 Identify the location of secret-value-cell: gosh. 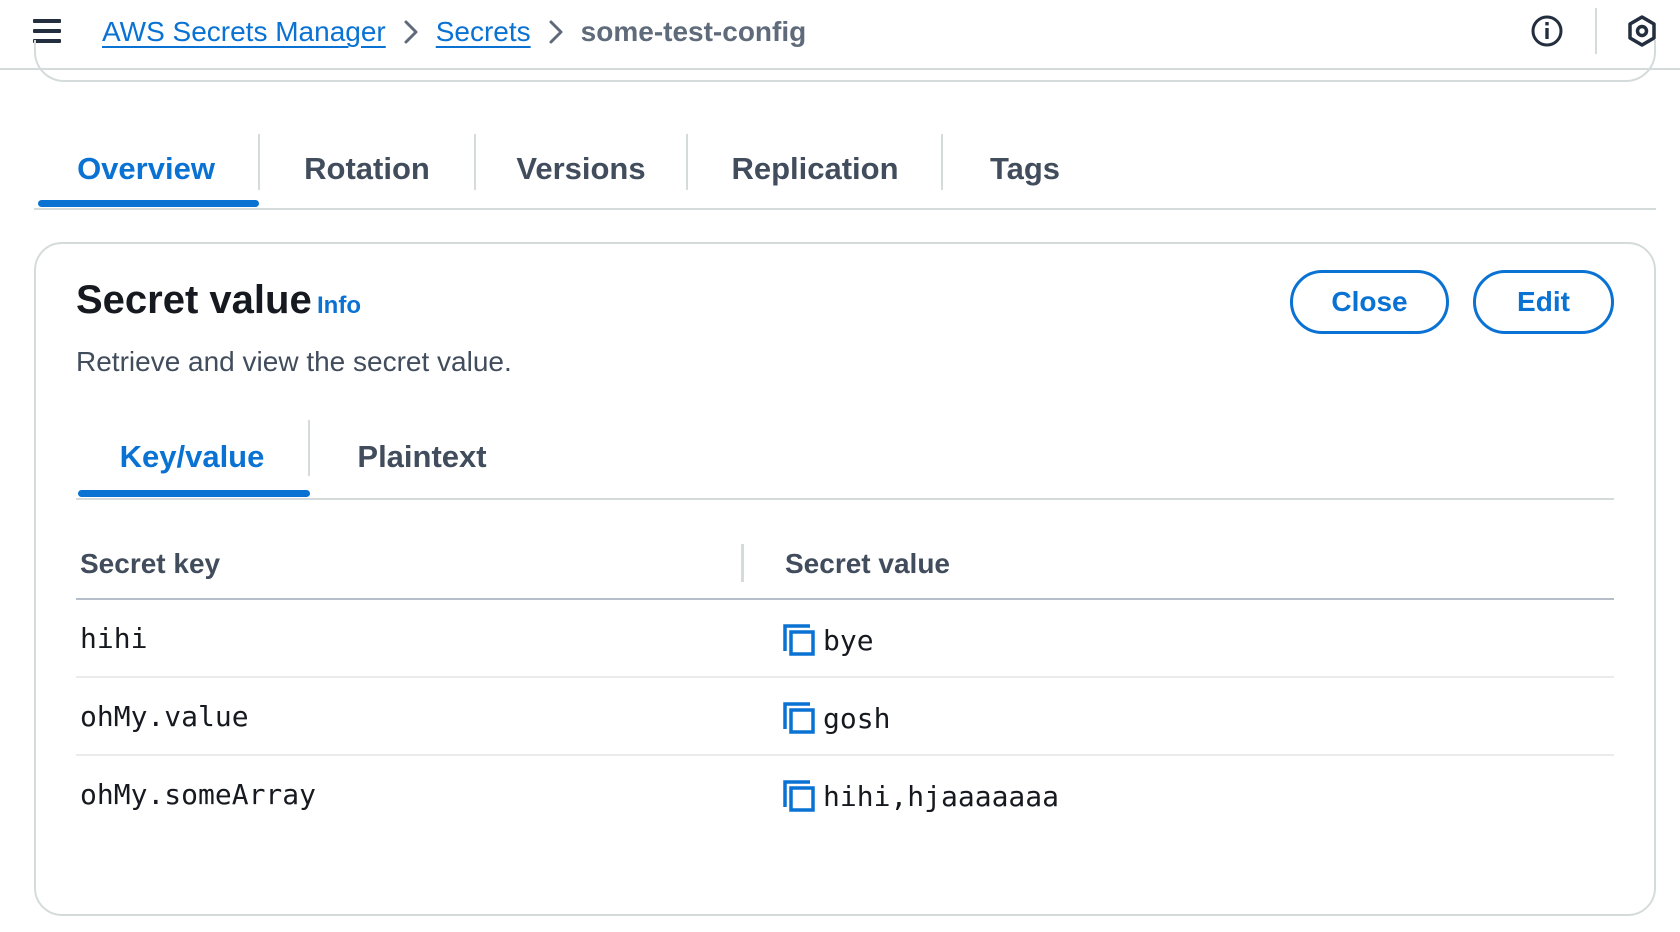
(835, 718).